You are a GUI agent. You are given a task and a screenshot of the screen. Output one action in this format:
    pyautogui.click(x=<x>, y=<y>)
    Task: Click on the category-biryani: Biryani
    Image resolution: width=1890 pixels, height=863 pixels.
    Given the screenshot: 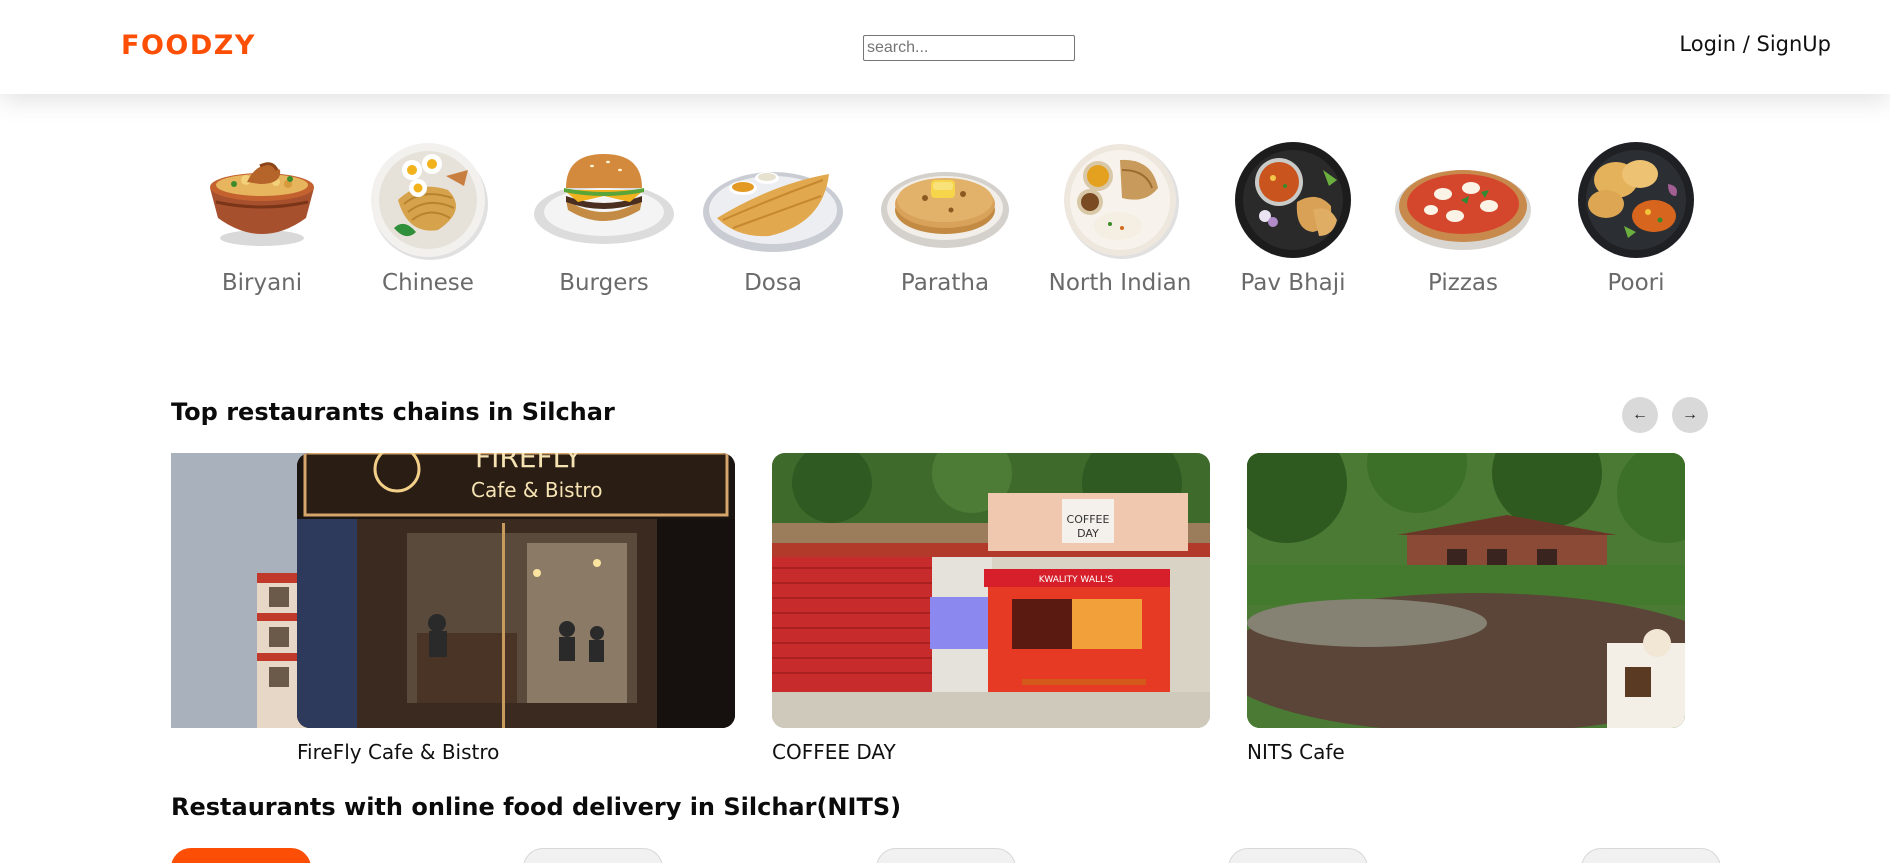 What is the action you would take?
    pyautogui.click(x=262, y=218)
    